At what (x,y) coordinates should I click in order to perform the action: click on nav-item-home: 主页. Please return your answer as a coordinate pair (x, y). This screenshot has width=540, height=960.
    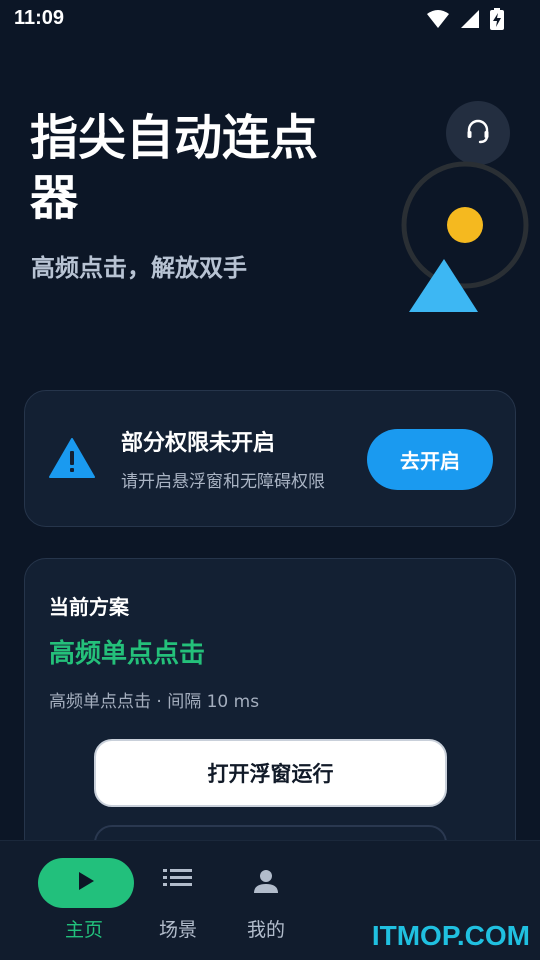
    Looking at the image, I should click on (90, 900).